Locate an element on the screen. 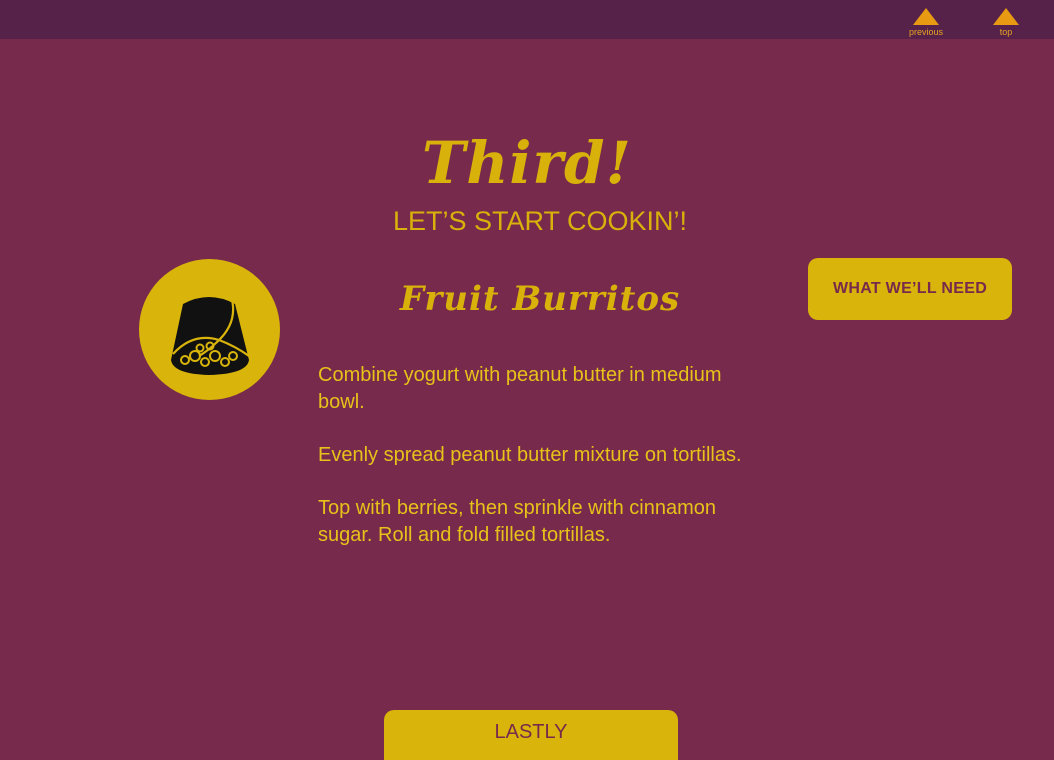  previous-button: previous is located at coordinates (926, 22).